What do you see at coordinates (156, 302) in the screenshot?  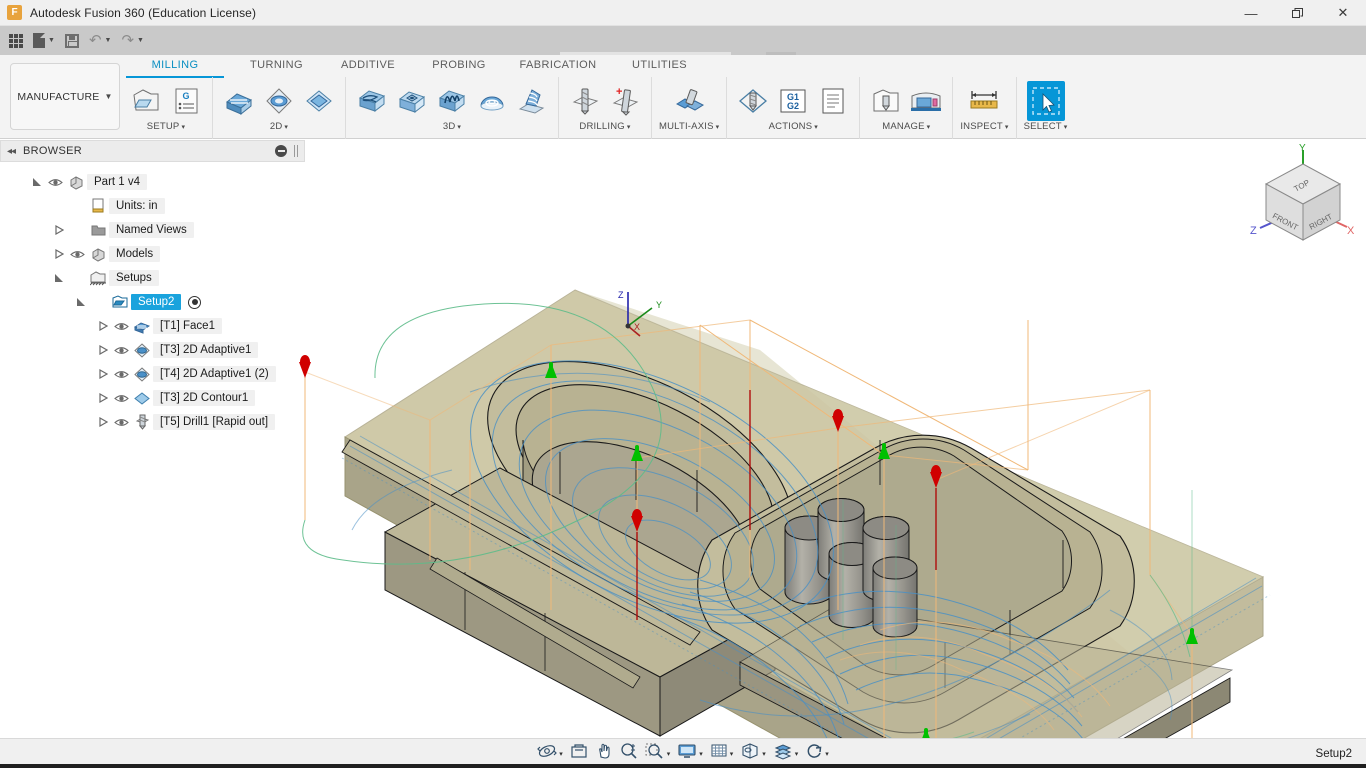 I see `tree-item-label: Setup2` at bounding box center [156, 302].